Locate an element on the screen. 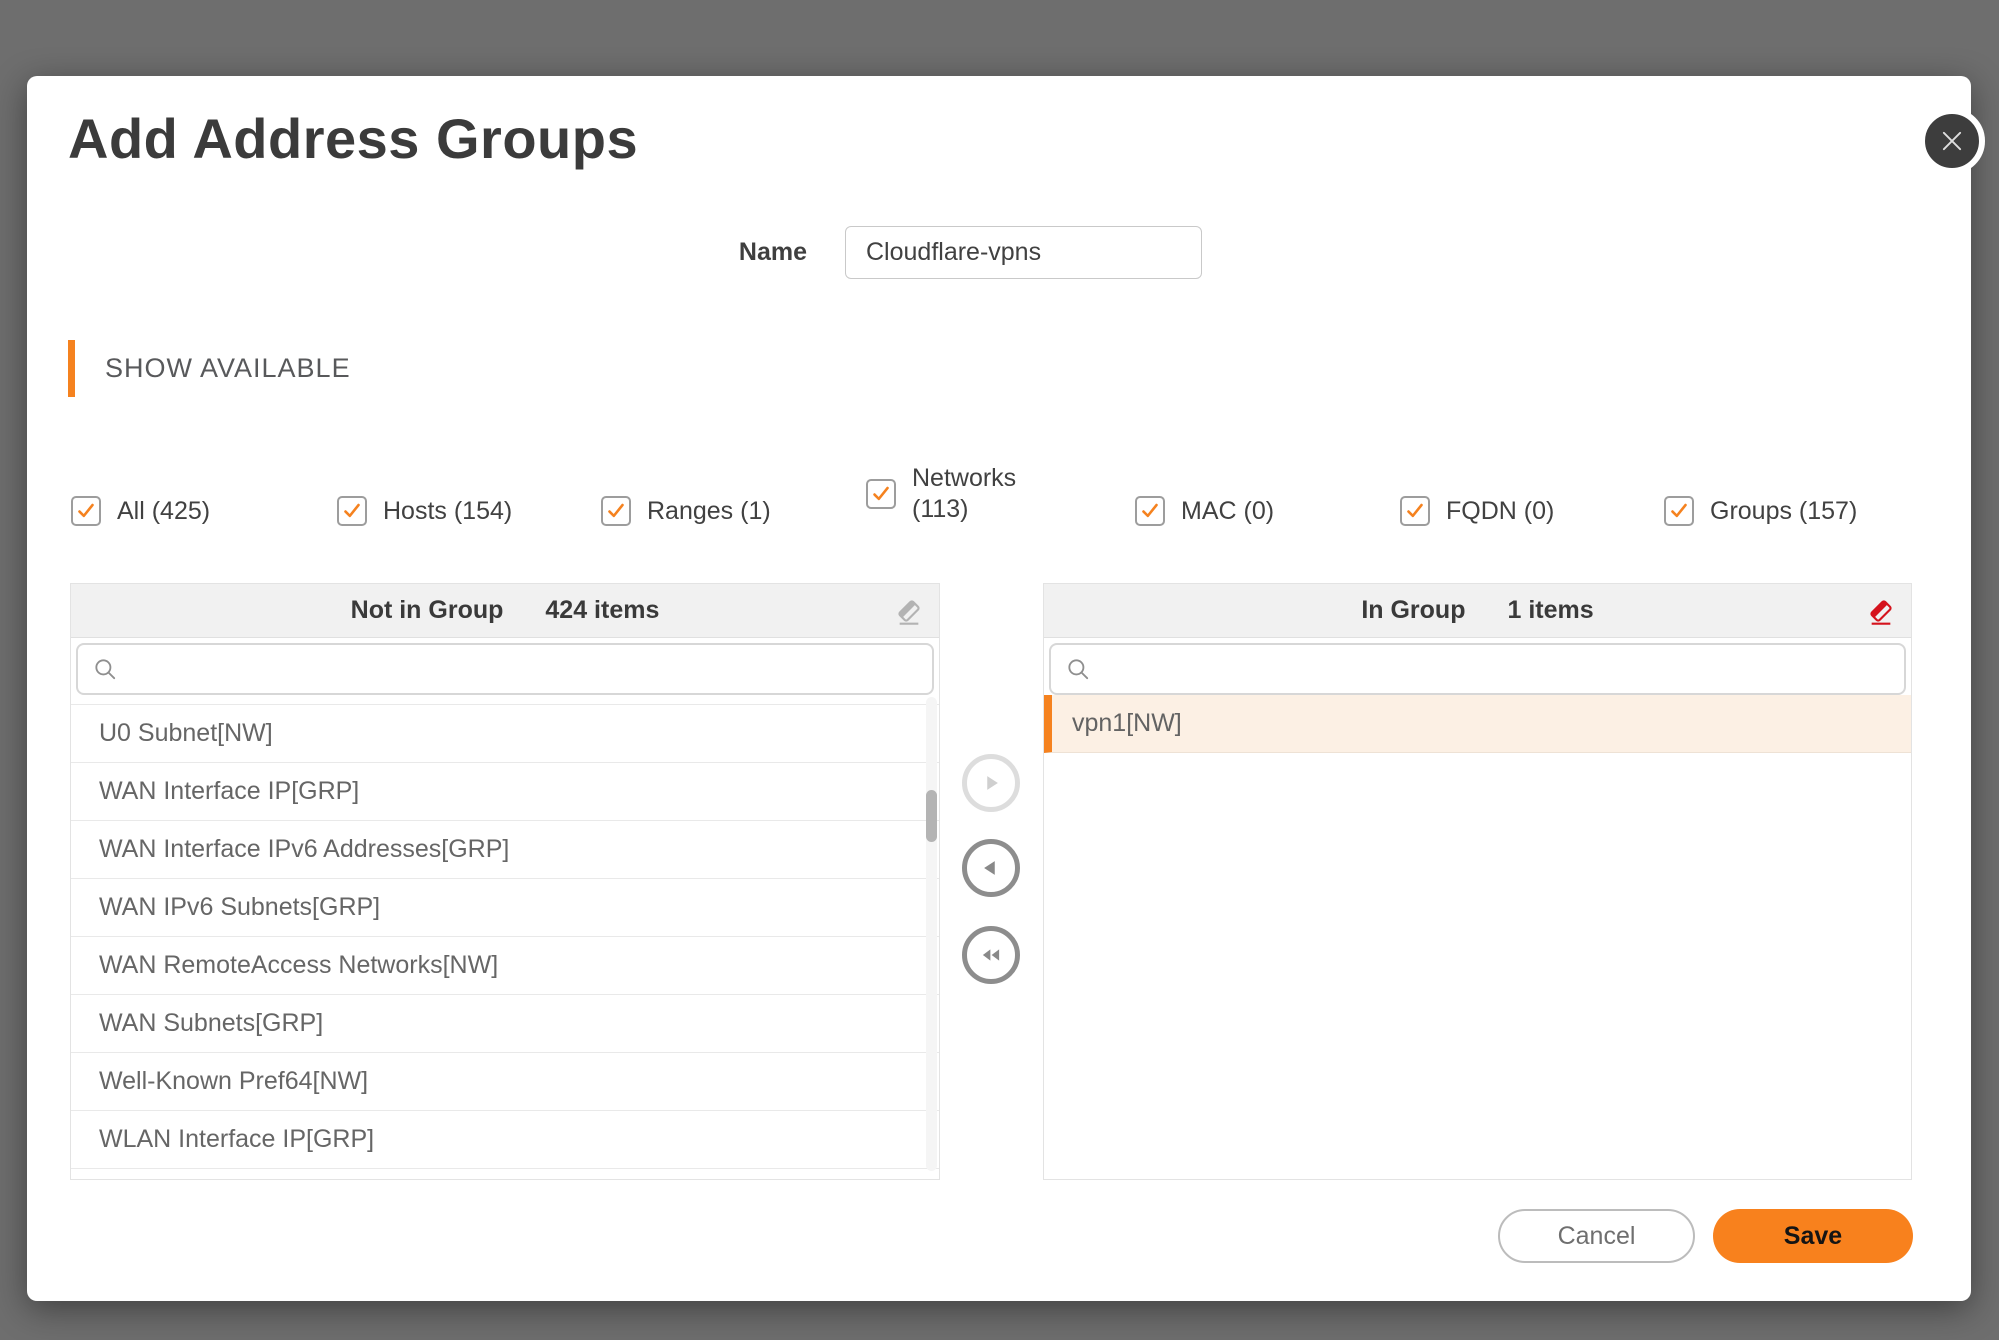 The height and width of the screenshot is (1340, 1999). list-item: Well-Known Pref64[NW] is located at coordinates (505, 1082).